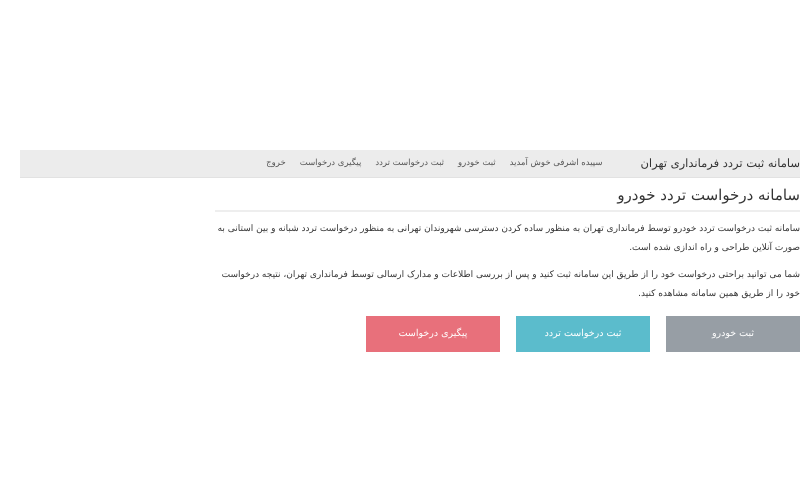 This screenshot has width=800, height=500. What do you see at coordinates (409, 163) in the screenshot?
I see `nav-link: ثبت درخواست تردد` at bounding box center [409, 163].